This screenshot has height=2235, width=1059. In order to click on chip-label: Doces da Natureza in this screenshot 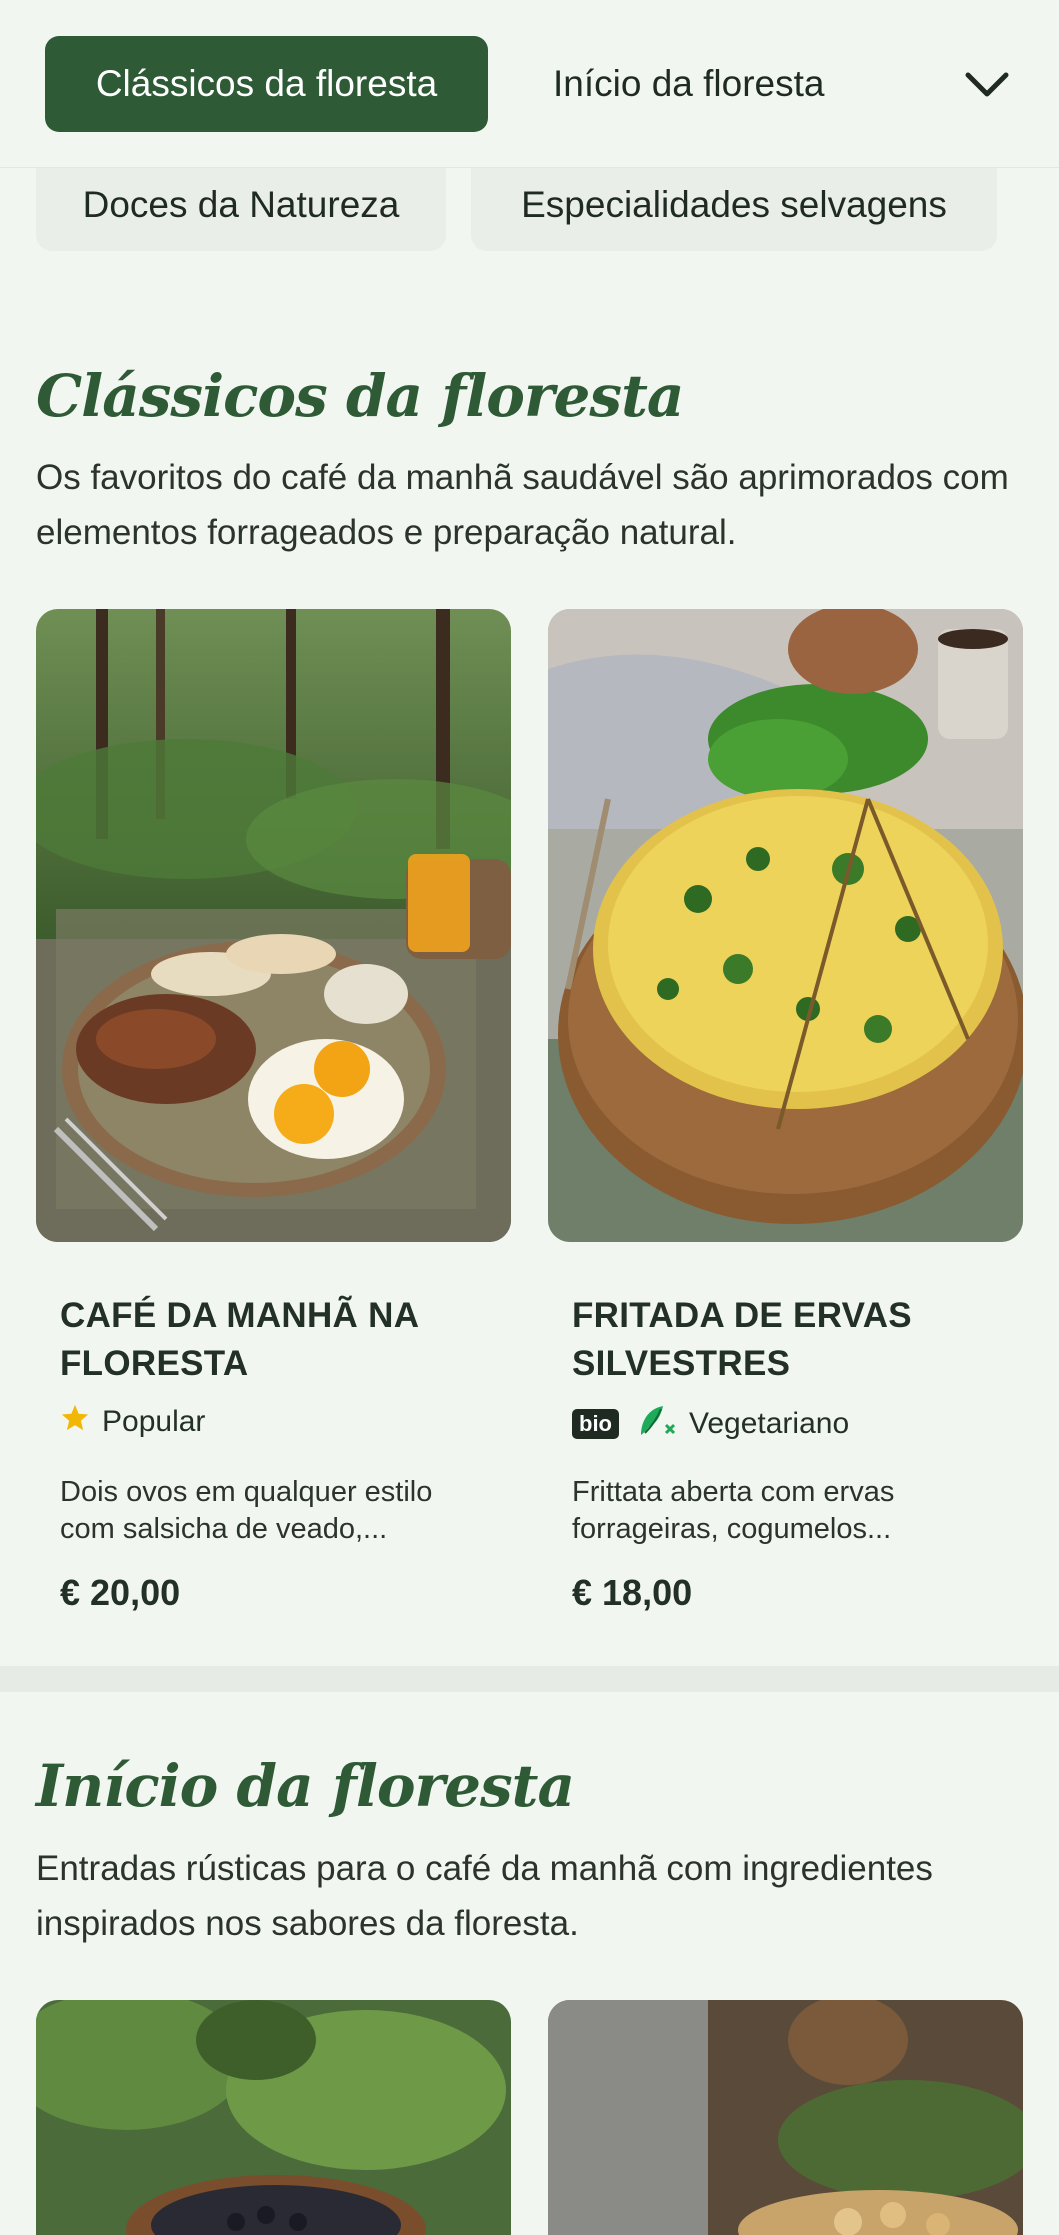, I will do `click(241, 204)`.